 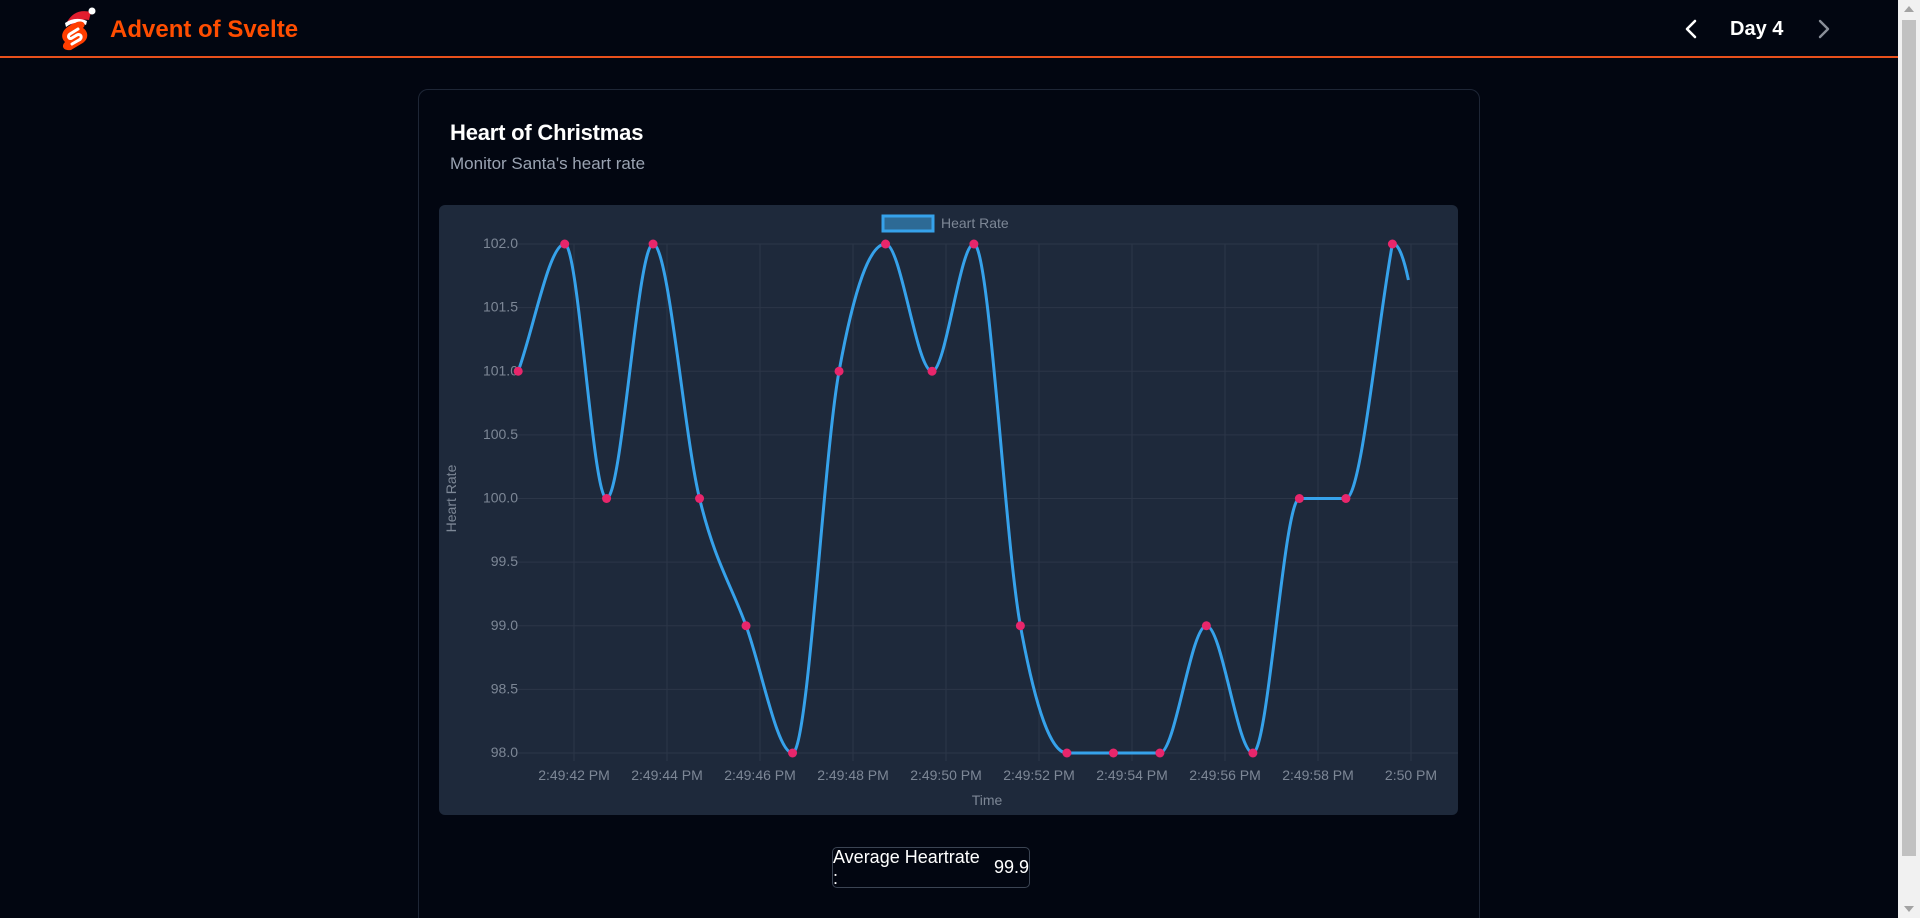 I want to click on average-heartrate-label: Average Heartrate :, so click(x=906, y=867).